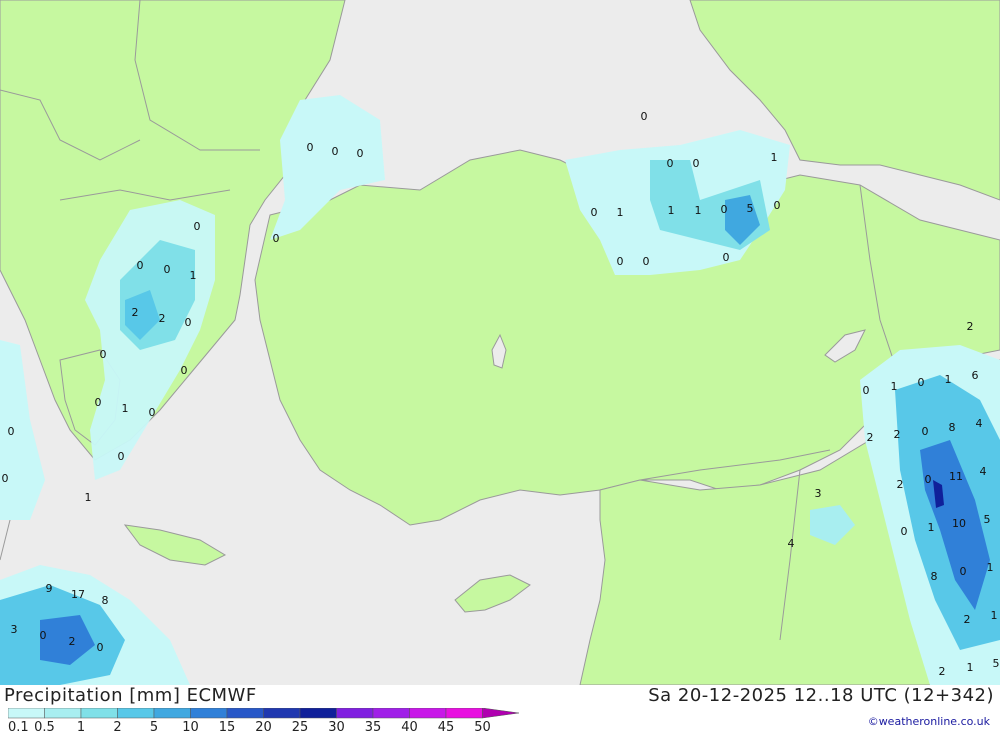  What do you see at coordinates (78, 594) in the screenshot?
I see `value-label: 17` at bounding box center [78, 594].